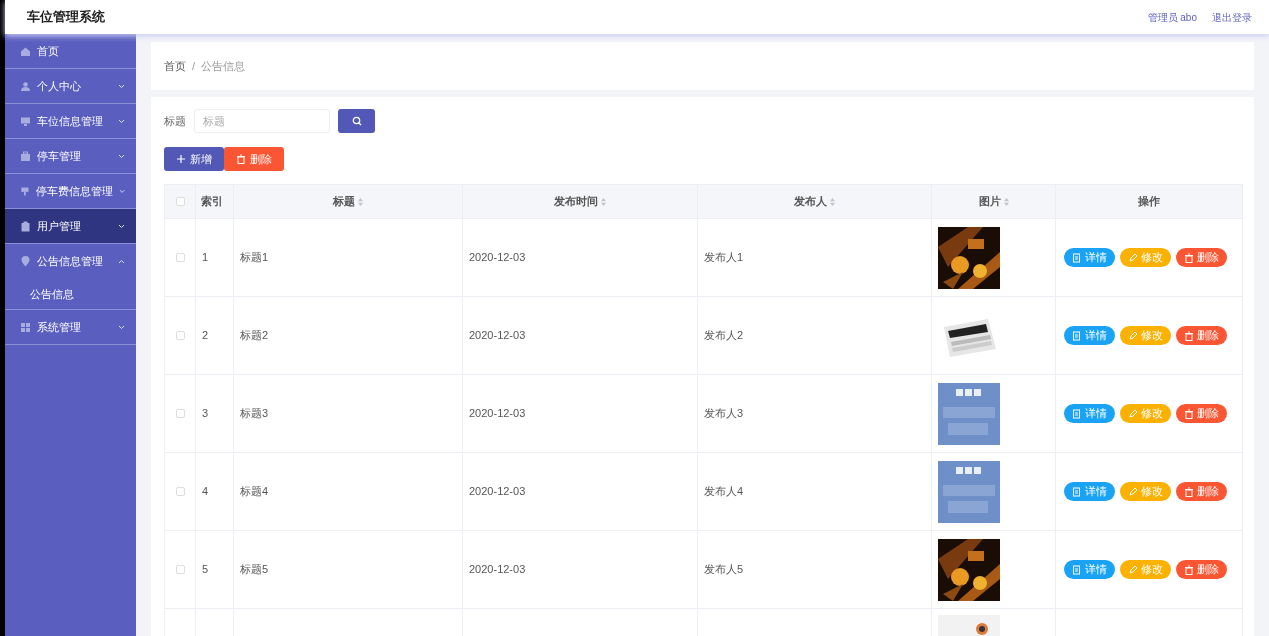  Describe the element at coordinates (25, 261) in the screenshot. I see `location-pin-icon` at that location.